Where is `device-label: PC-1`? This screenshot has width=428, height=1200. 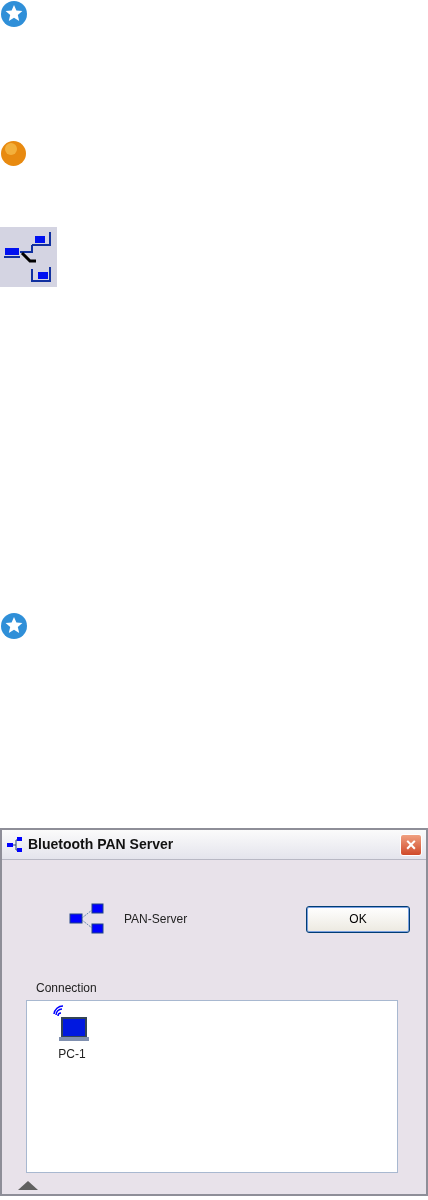 device-label: PC-1 is located at coordinates (72, 1054).